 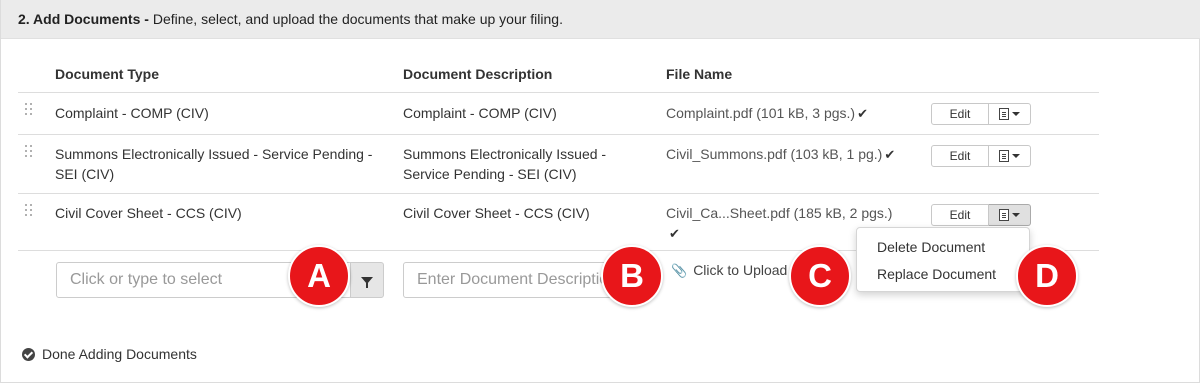 What do you see at coordinates (1047, 276) in the screenshot?
I see `callout-badge-d: D` at bounding box center [1047, 276].